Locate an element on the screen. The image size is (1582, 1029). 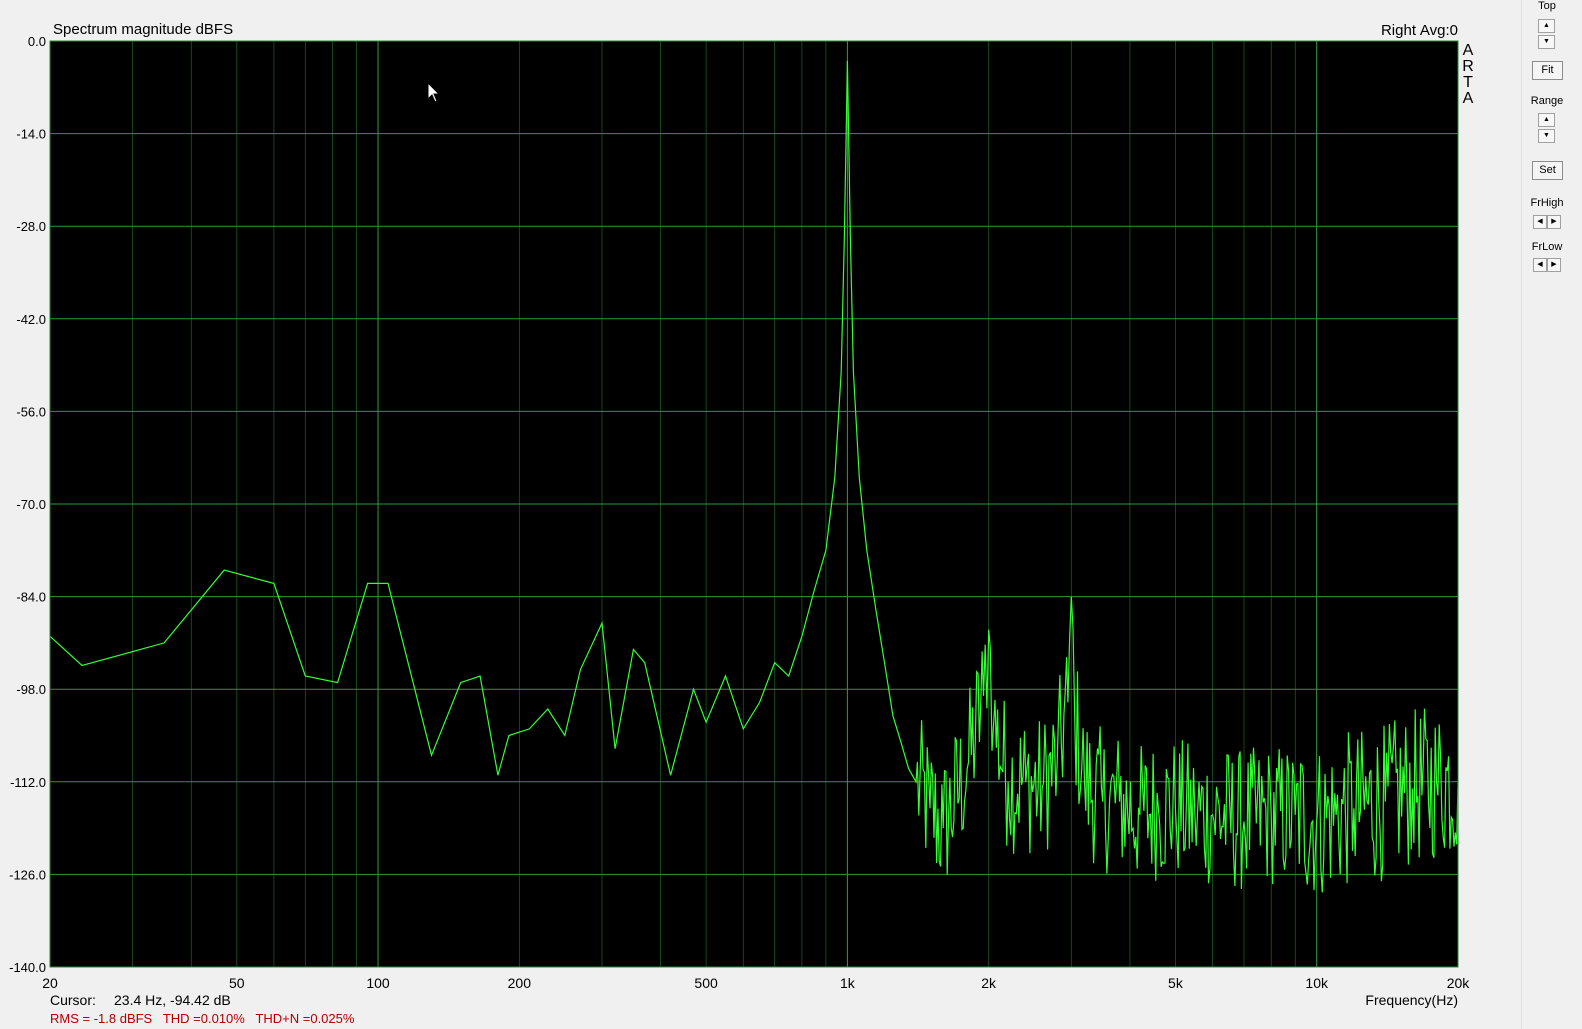
x-tick-label: 100 is located at coordinates (378, 983).